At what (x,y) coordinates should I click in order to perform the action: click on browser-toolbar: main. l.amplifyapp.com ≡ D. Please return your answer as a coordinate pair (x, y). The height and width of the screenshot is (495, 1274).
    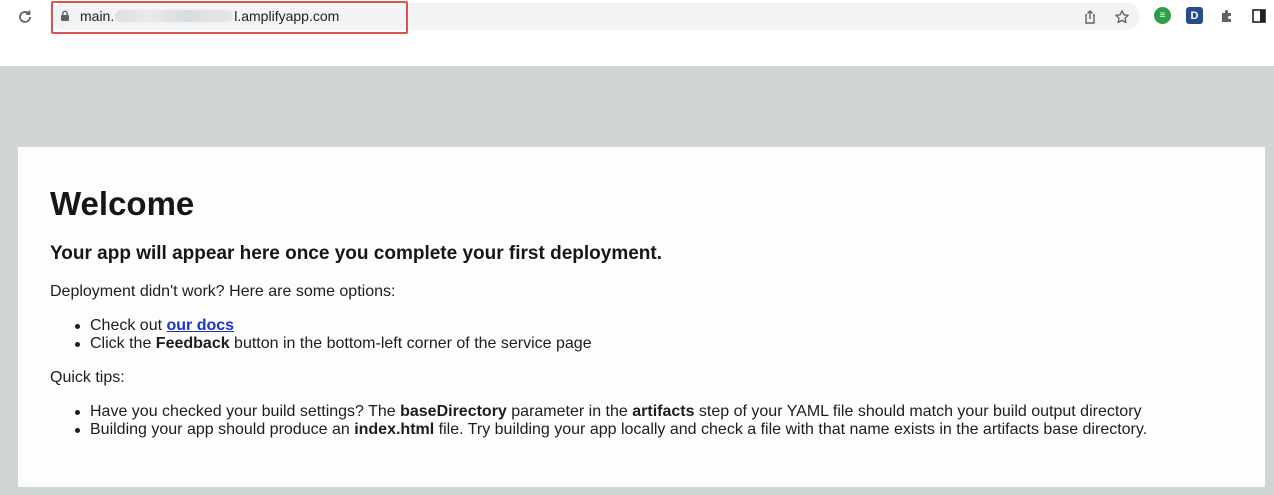
    Looking at the image, I should click on (637, 33).